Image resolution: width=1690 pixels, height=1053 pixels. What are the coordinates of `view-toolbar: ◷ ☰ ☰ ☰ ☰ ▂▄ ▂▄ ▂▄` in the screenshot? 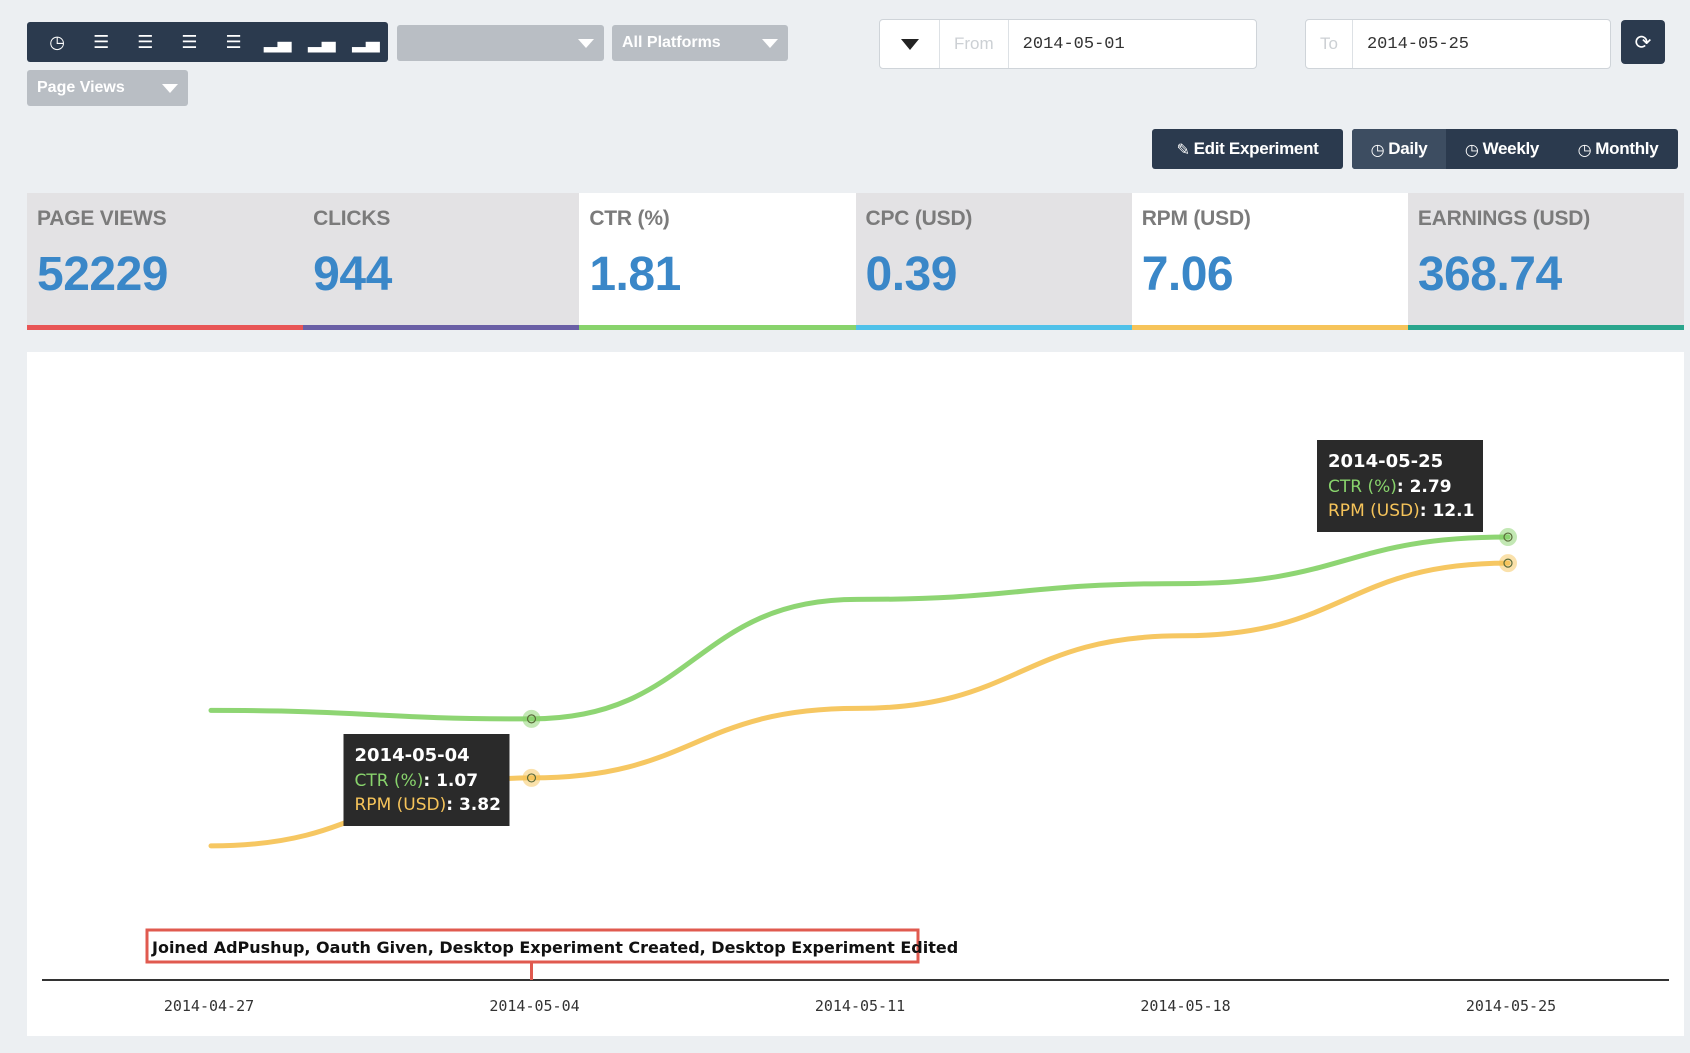 It's located at (207, 42).